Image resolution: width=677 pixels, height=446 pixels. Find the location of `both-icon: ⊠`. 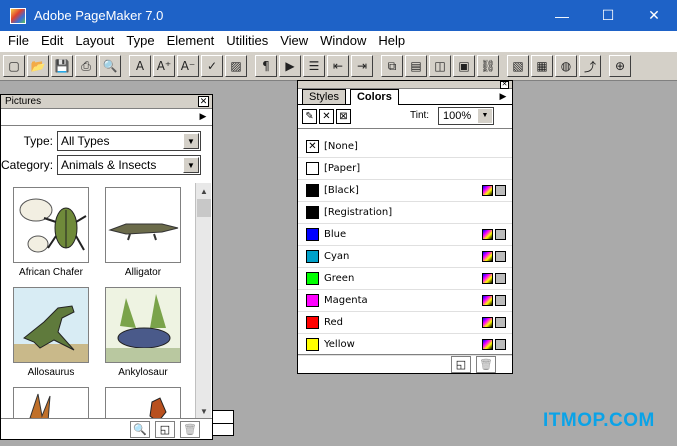

both-icon: ⊠ is located at coordinates (343, 116).